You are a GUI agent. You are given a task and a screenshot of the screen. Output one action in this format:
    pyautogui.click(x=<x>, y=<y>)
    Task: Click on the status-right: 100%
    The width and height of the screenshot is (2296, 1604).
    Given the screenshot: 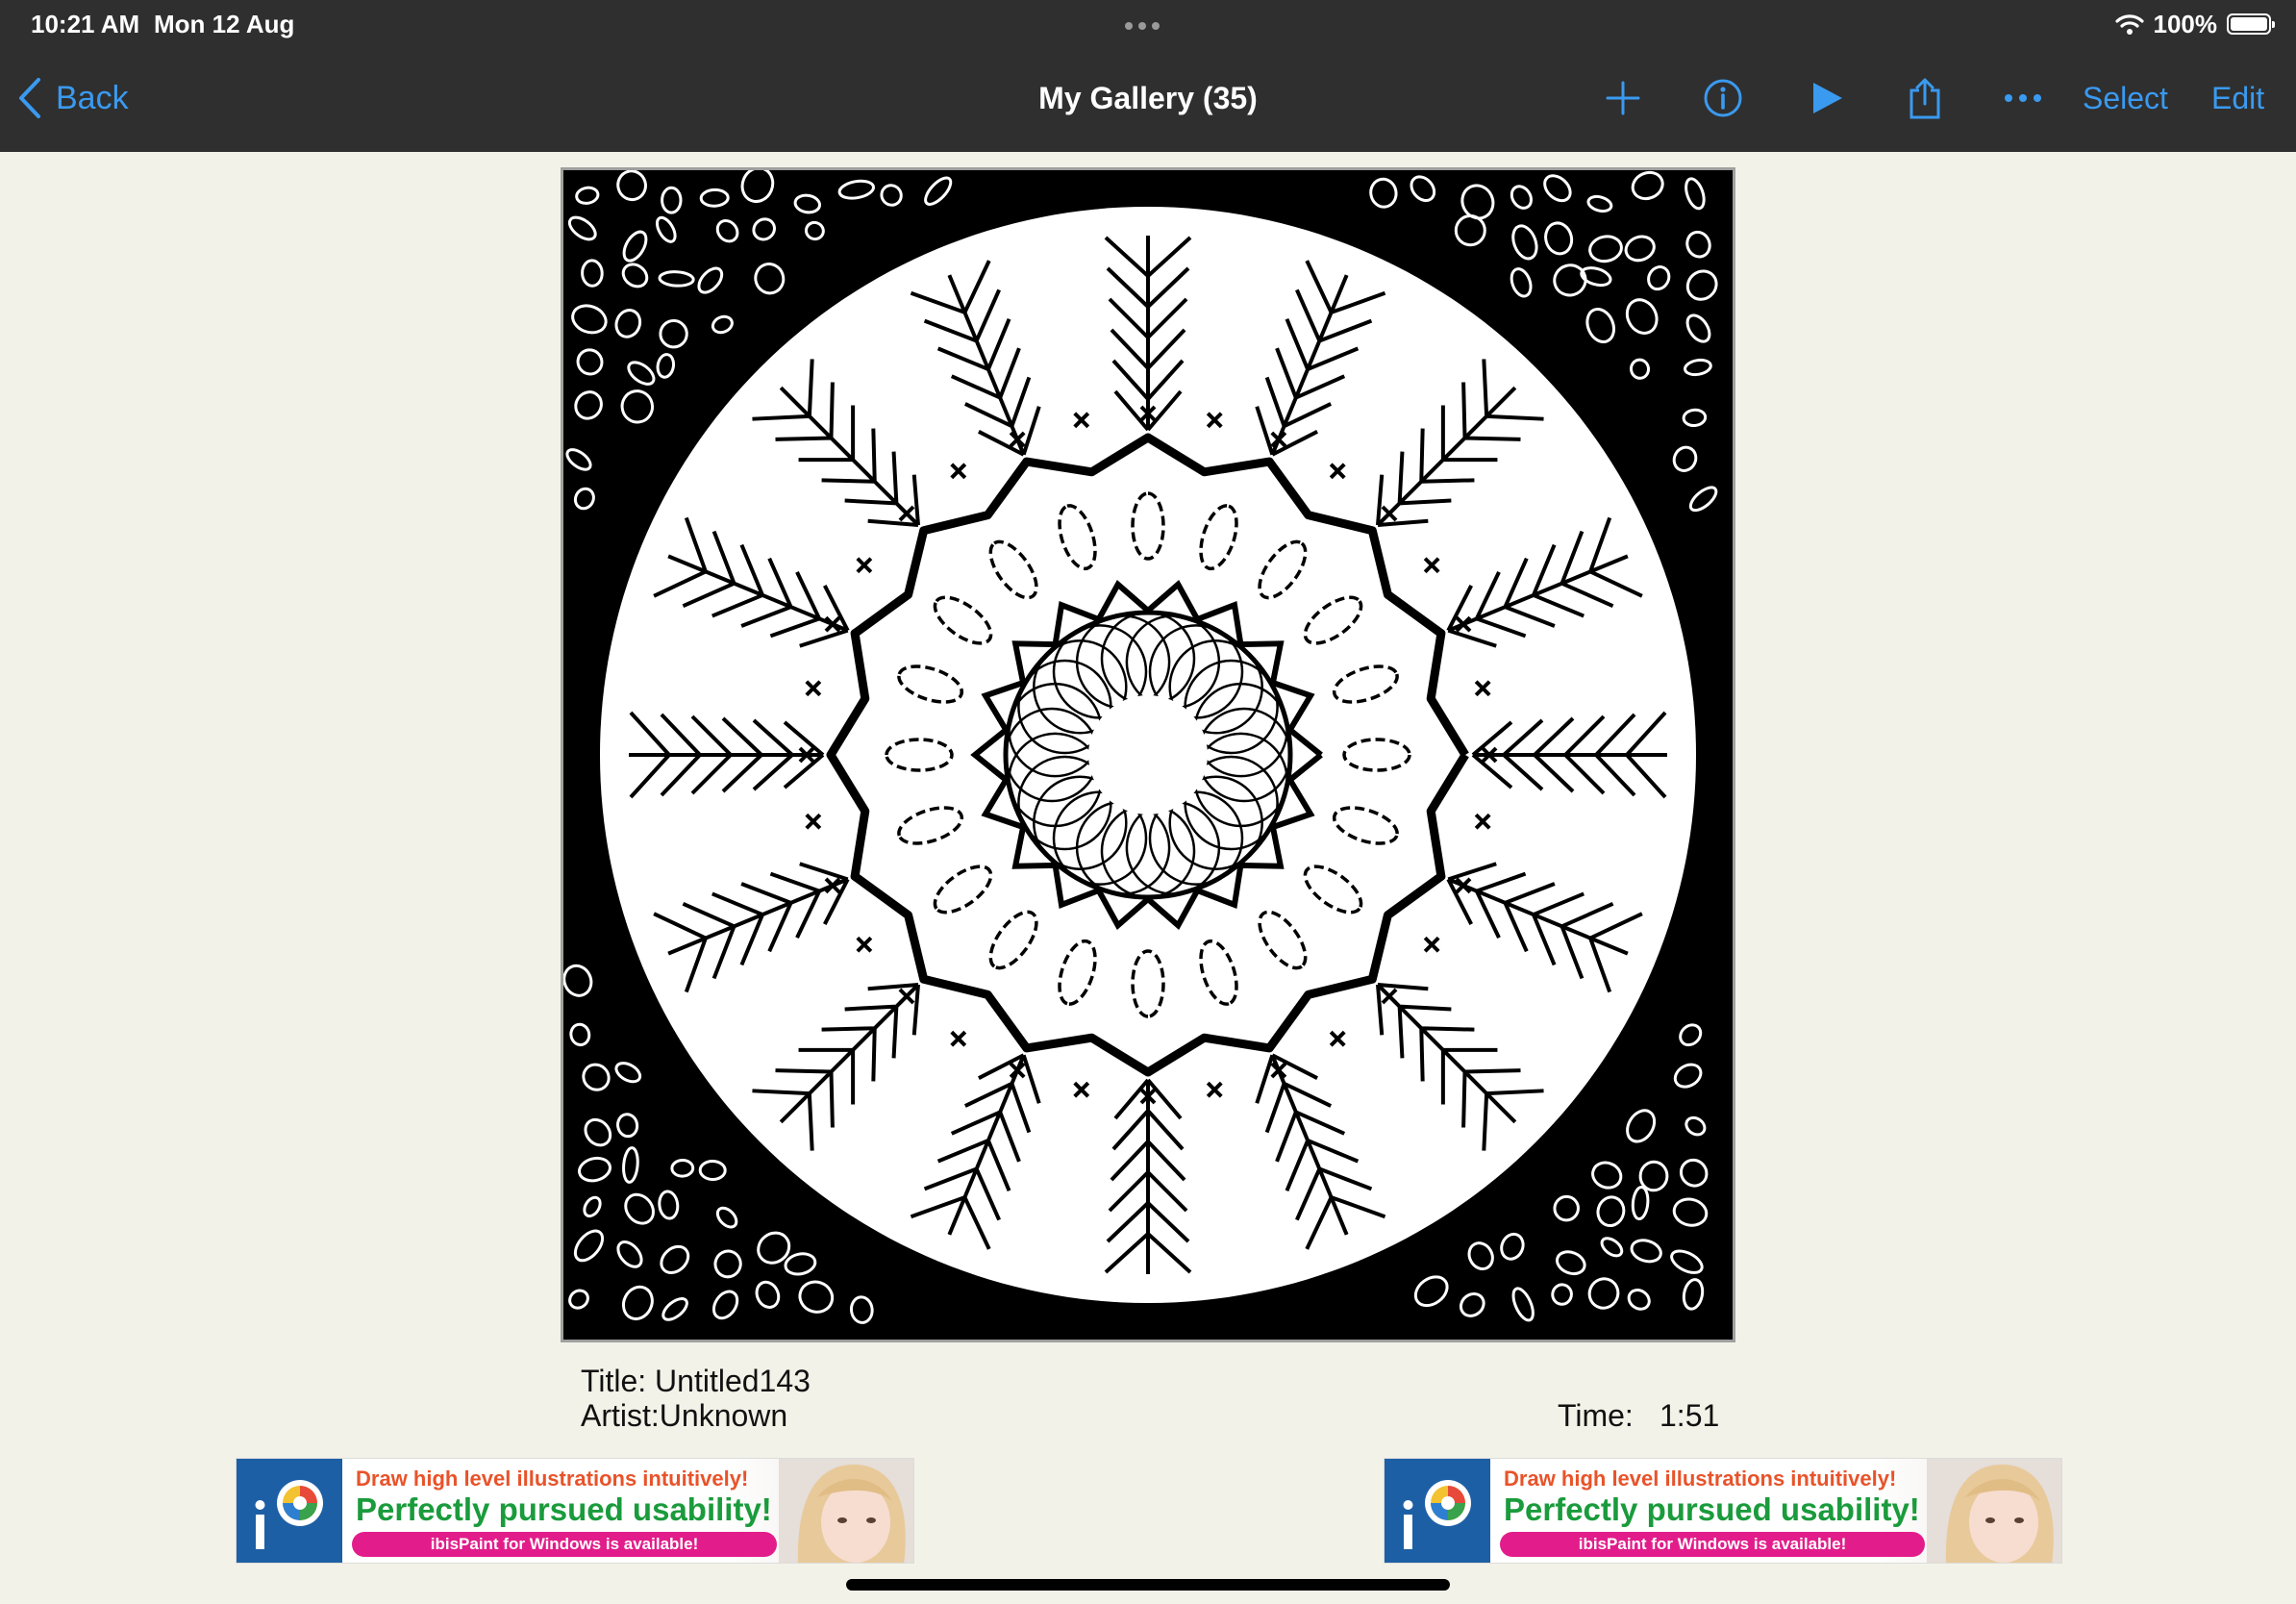 What is the action you would take?
    pyautogui.click(x=2194, y=24)
    